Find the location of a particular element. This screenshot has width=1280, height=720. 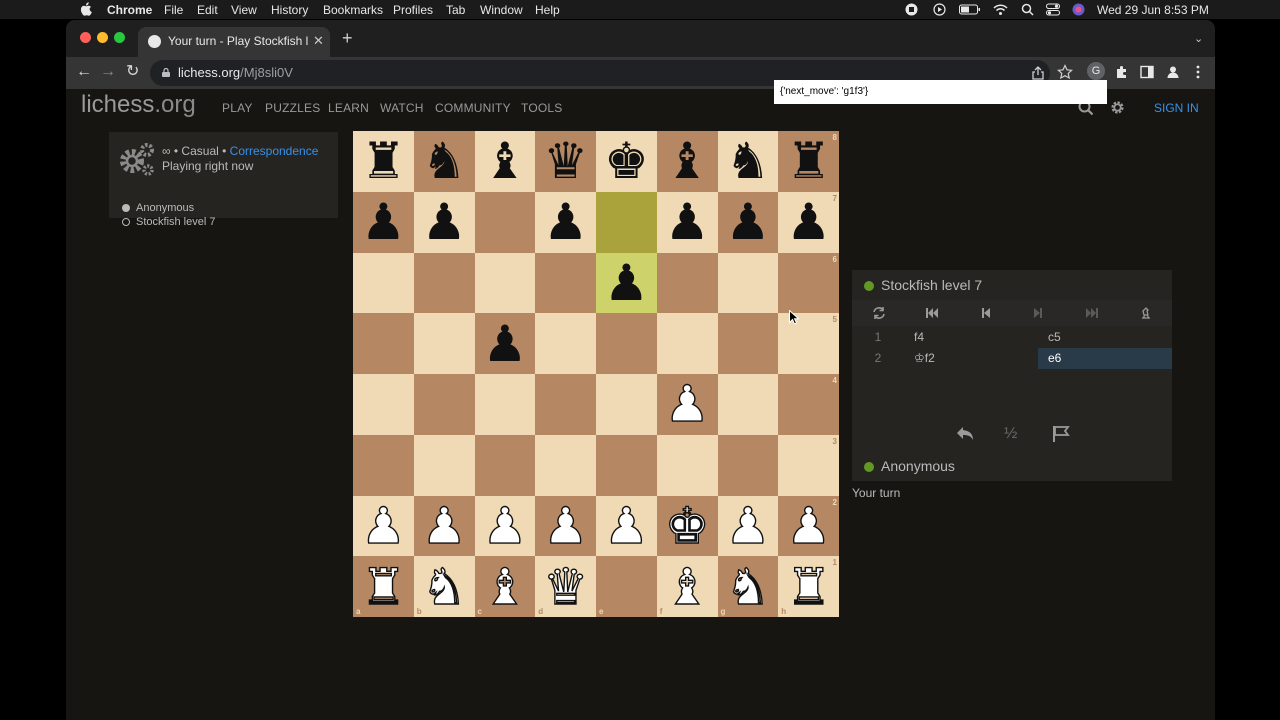

menu-help: Help is located at coordinates (547, 10).